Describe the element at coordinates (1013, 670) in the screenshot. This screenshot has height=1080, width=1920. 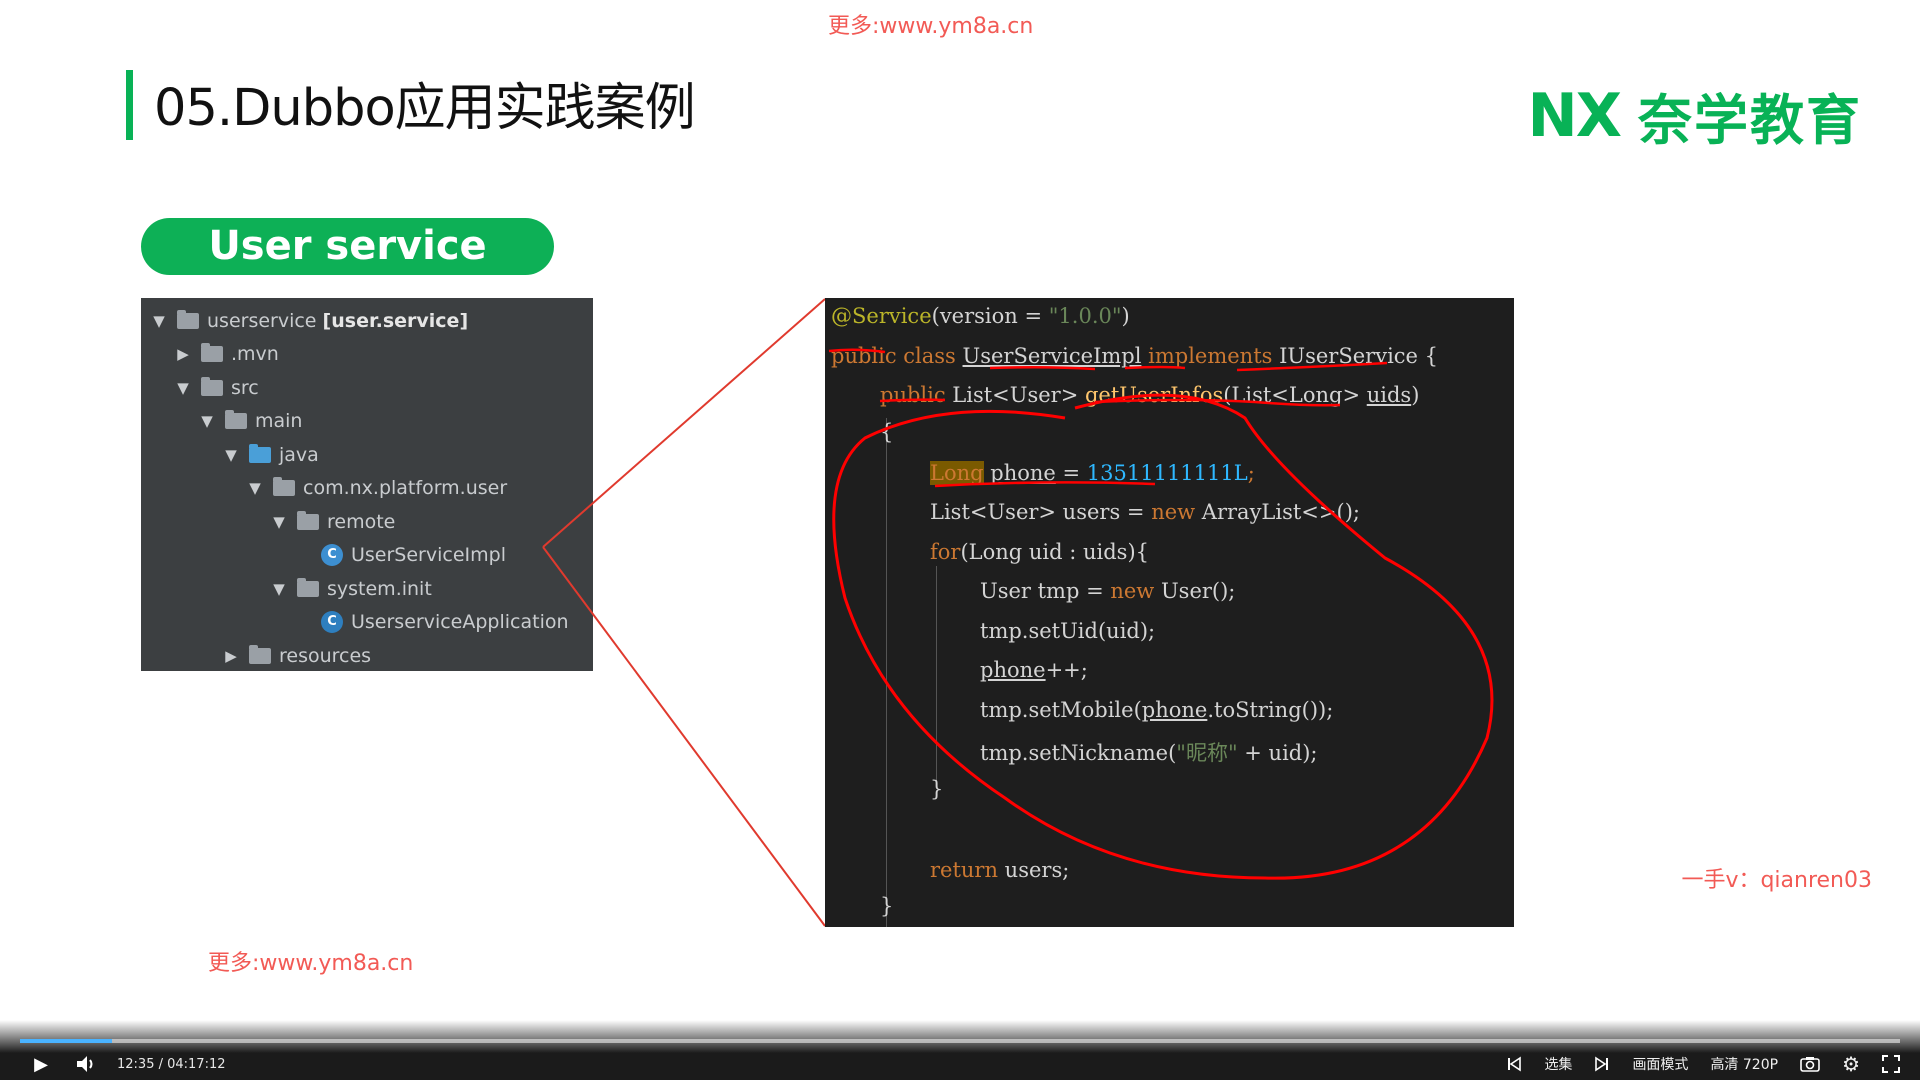
I see `code-token: phone` at that location.